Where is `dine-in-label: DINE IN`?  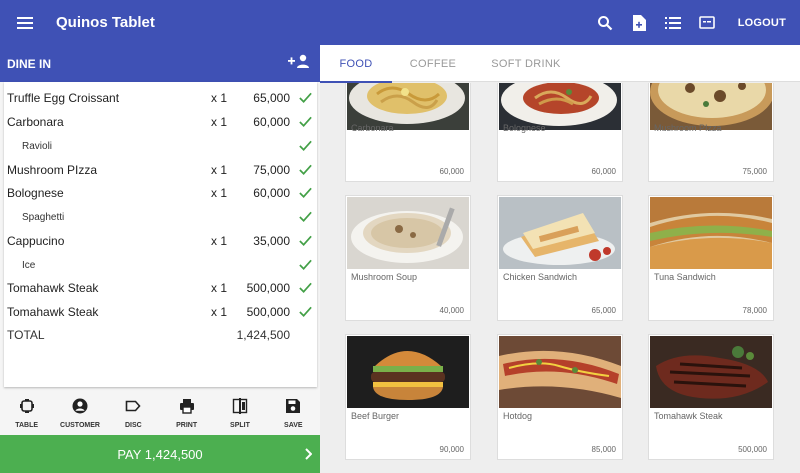 dine-in-label: DINE IN is located at coordinates (29, 63).